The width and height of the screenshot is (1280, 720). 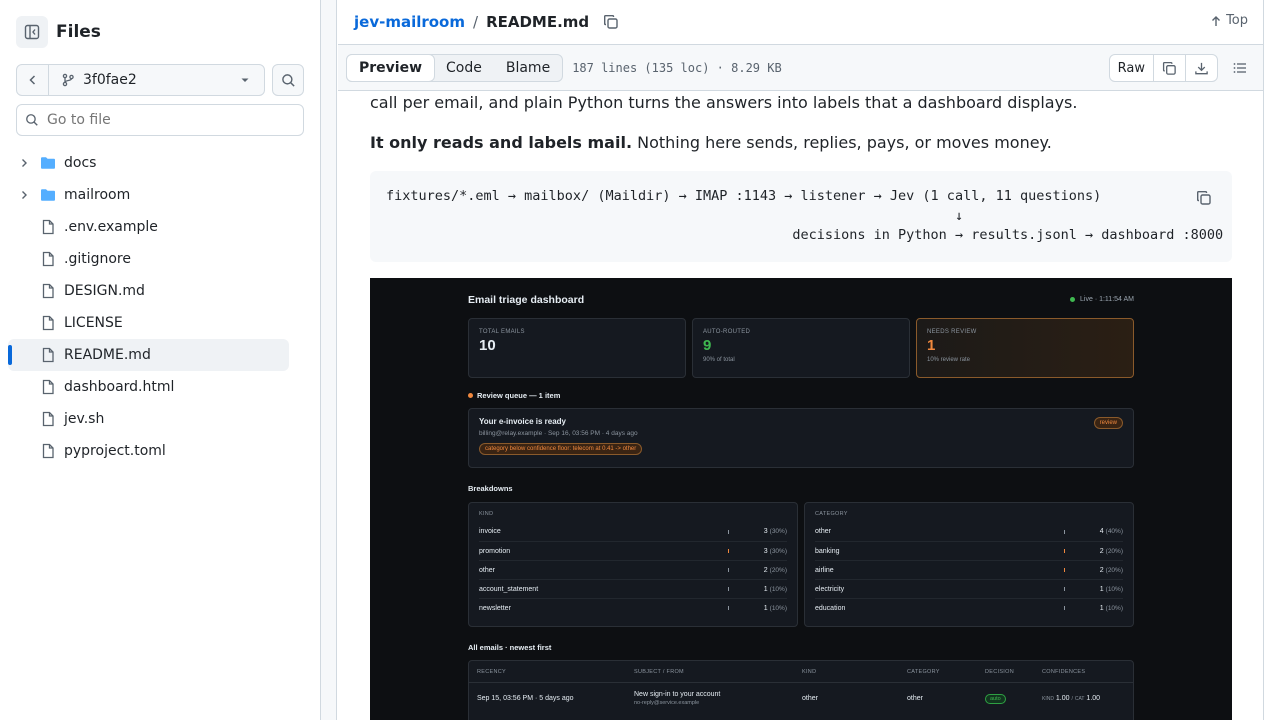 I want to click on collapse-sidebar-button, so click(x=32, y=32).